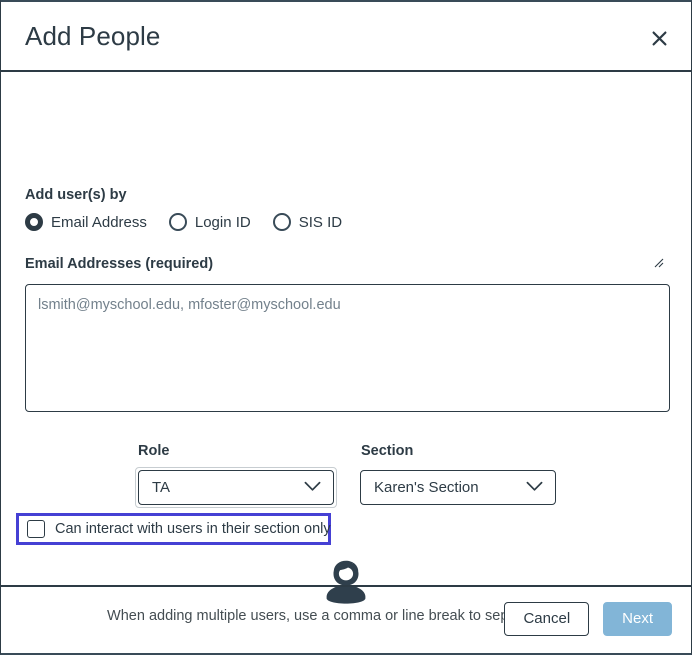  What do you see at coordinates (93, 36) in the screenshot?
I see `page-title: Add People` at bounding box center [93, 36].